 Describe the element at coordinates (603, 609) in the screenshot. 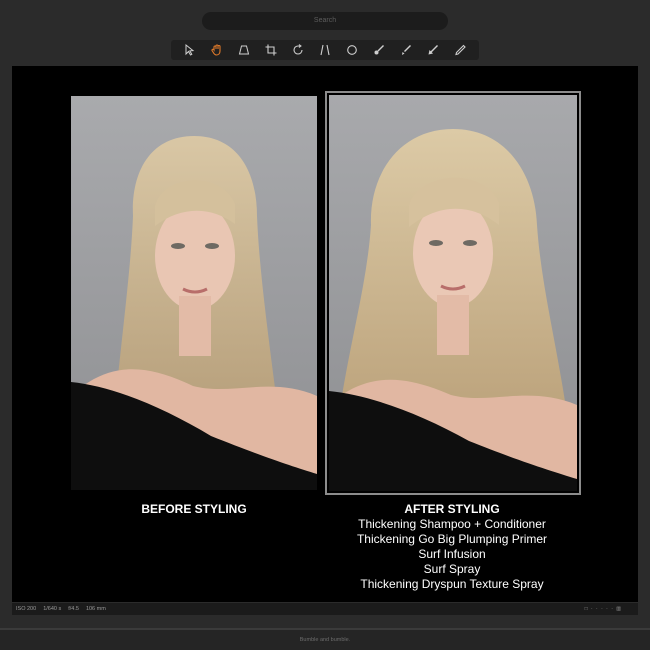

I see `view-controls: □ · · · · · ▥` at that location.